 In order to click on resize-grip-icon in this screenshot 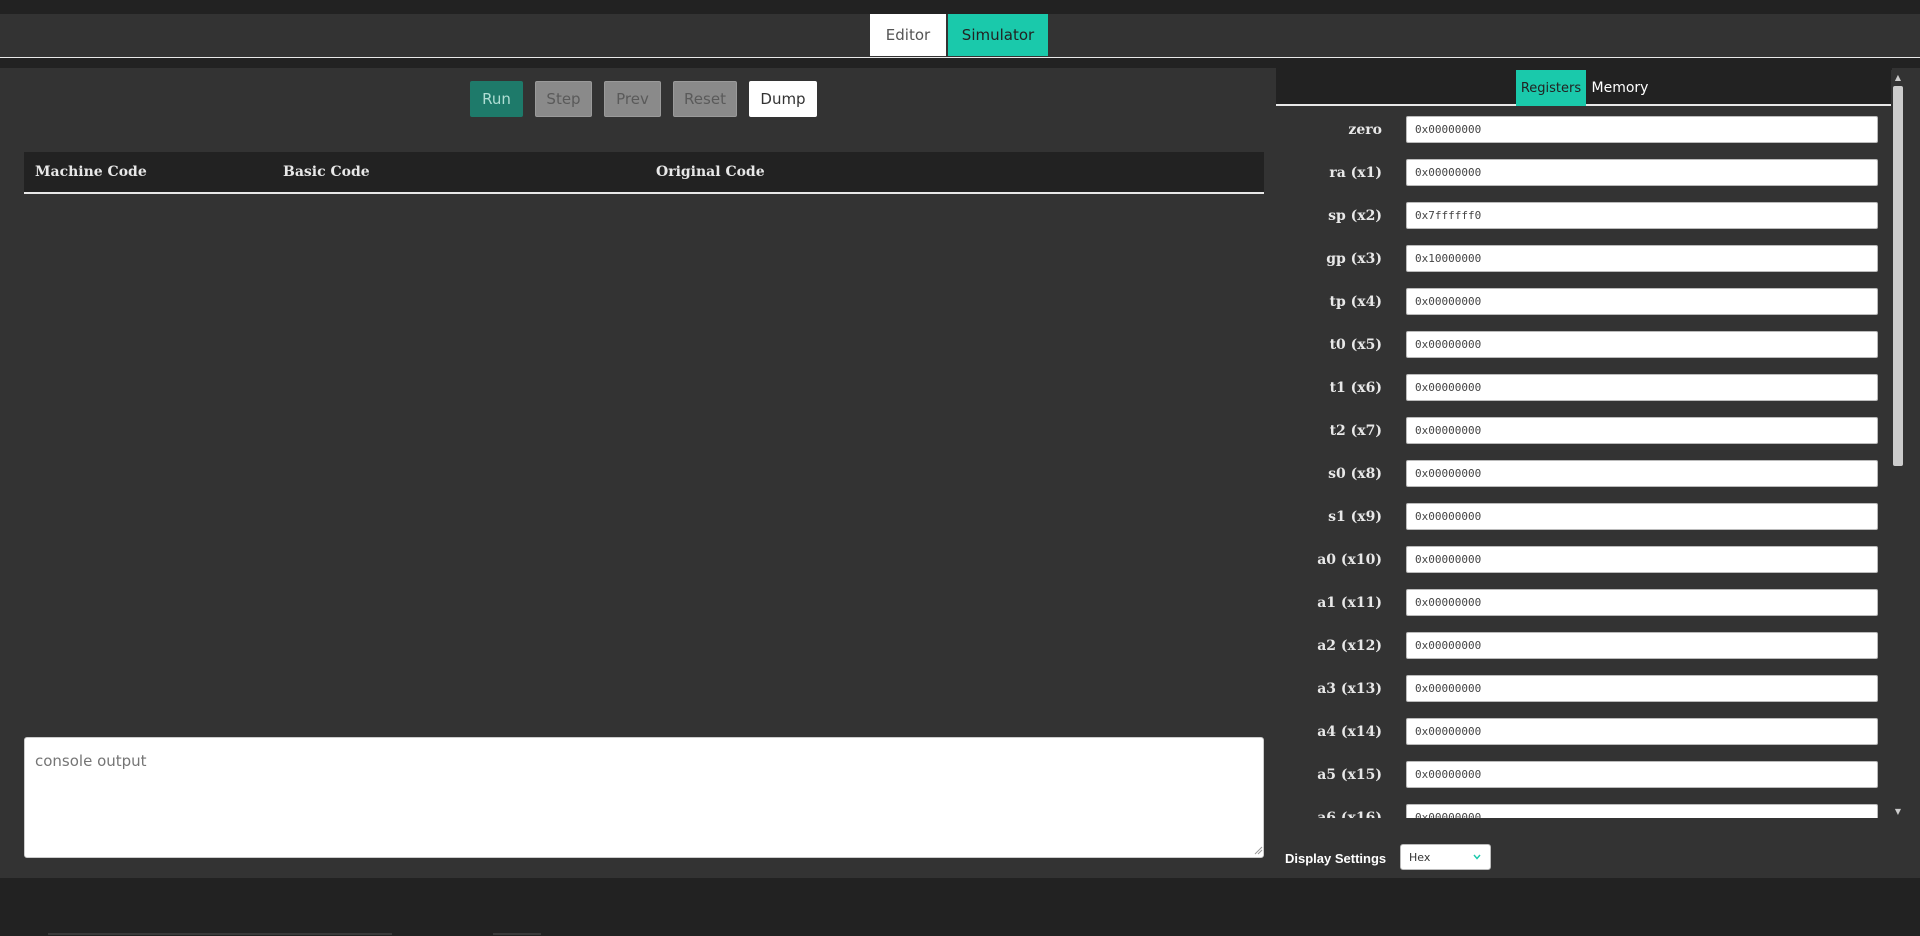, I will do `click(1258, 850)`.